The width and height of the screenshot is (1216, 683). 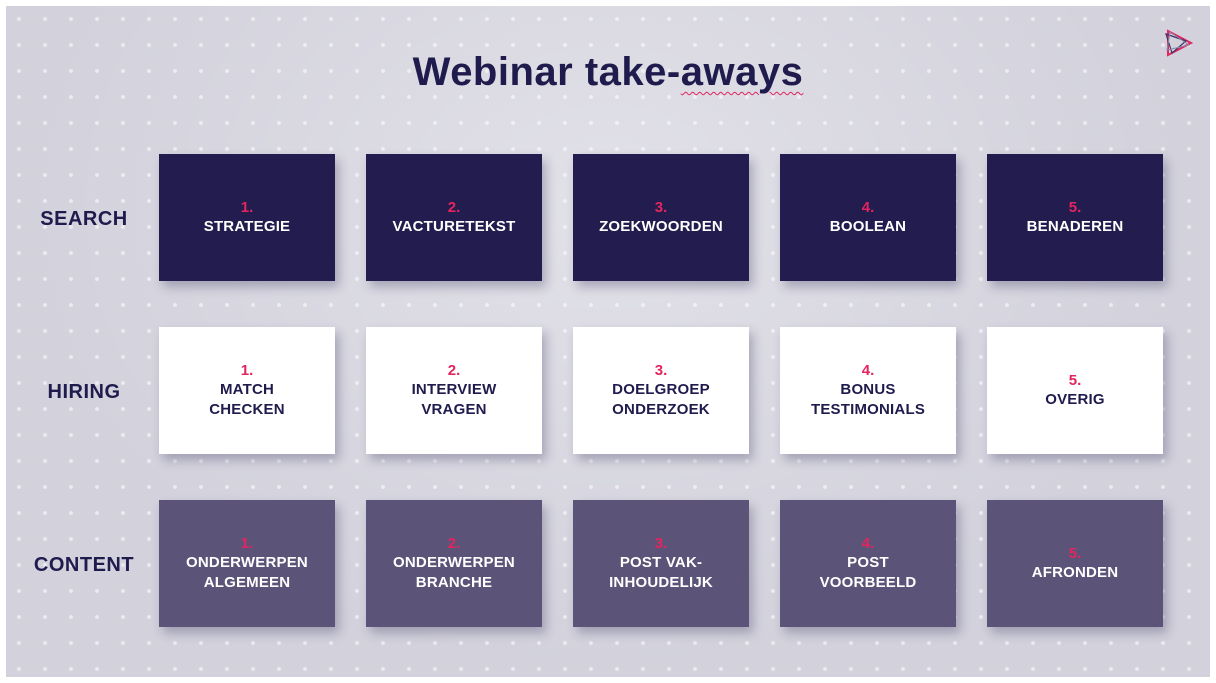 I want to click on card-content-5: 5. AFRONDEN, so click(x=1075, y=563).